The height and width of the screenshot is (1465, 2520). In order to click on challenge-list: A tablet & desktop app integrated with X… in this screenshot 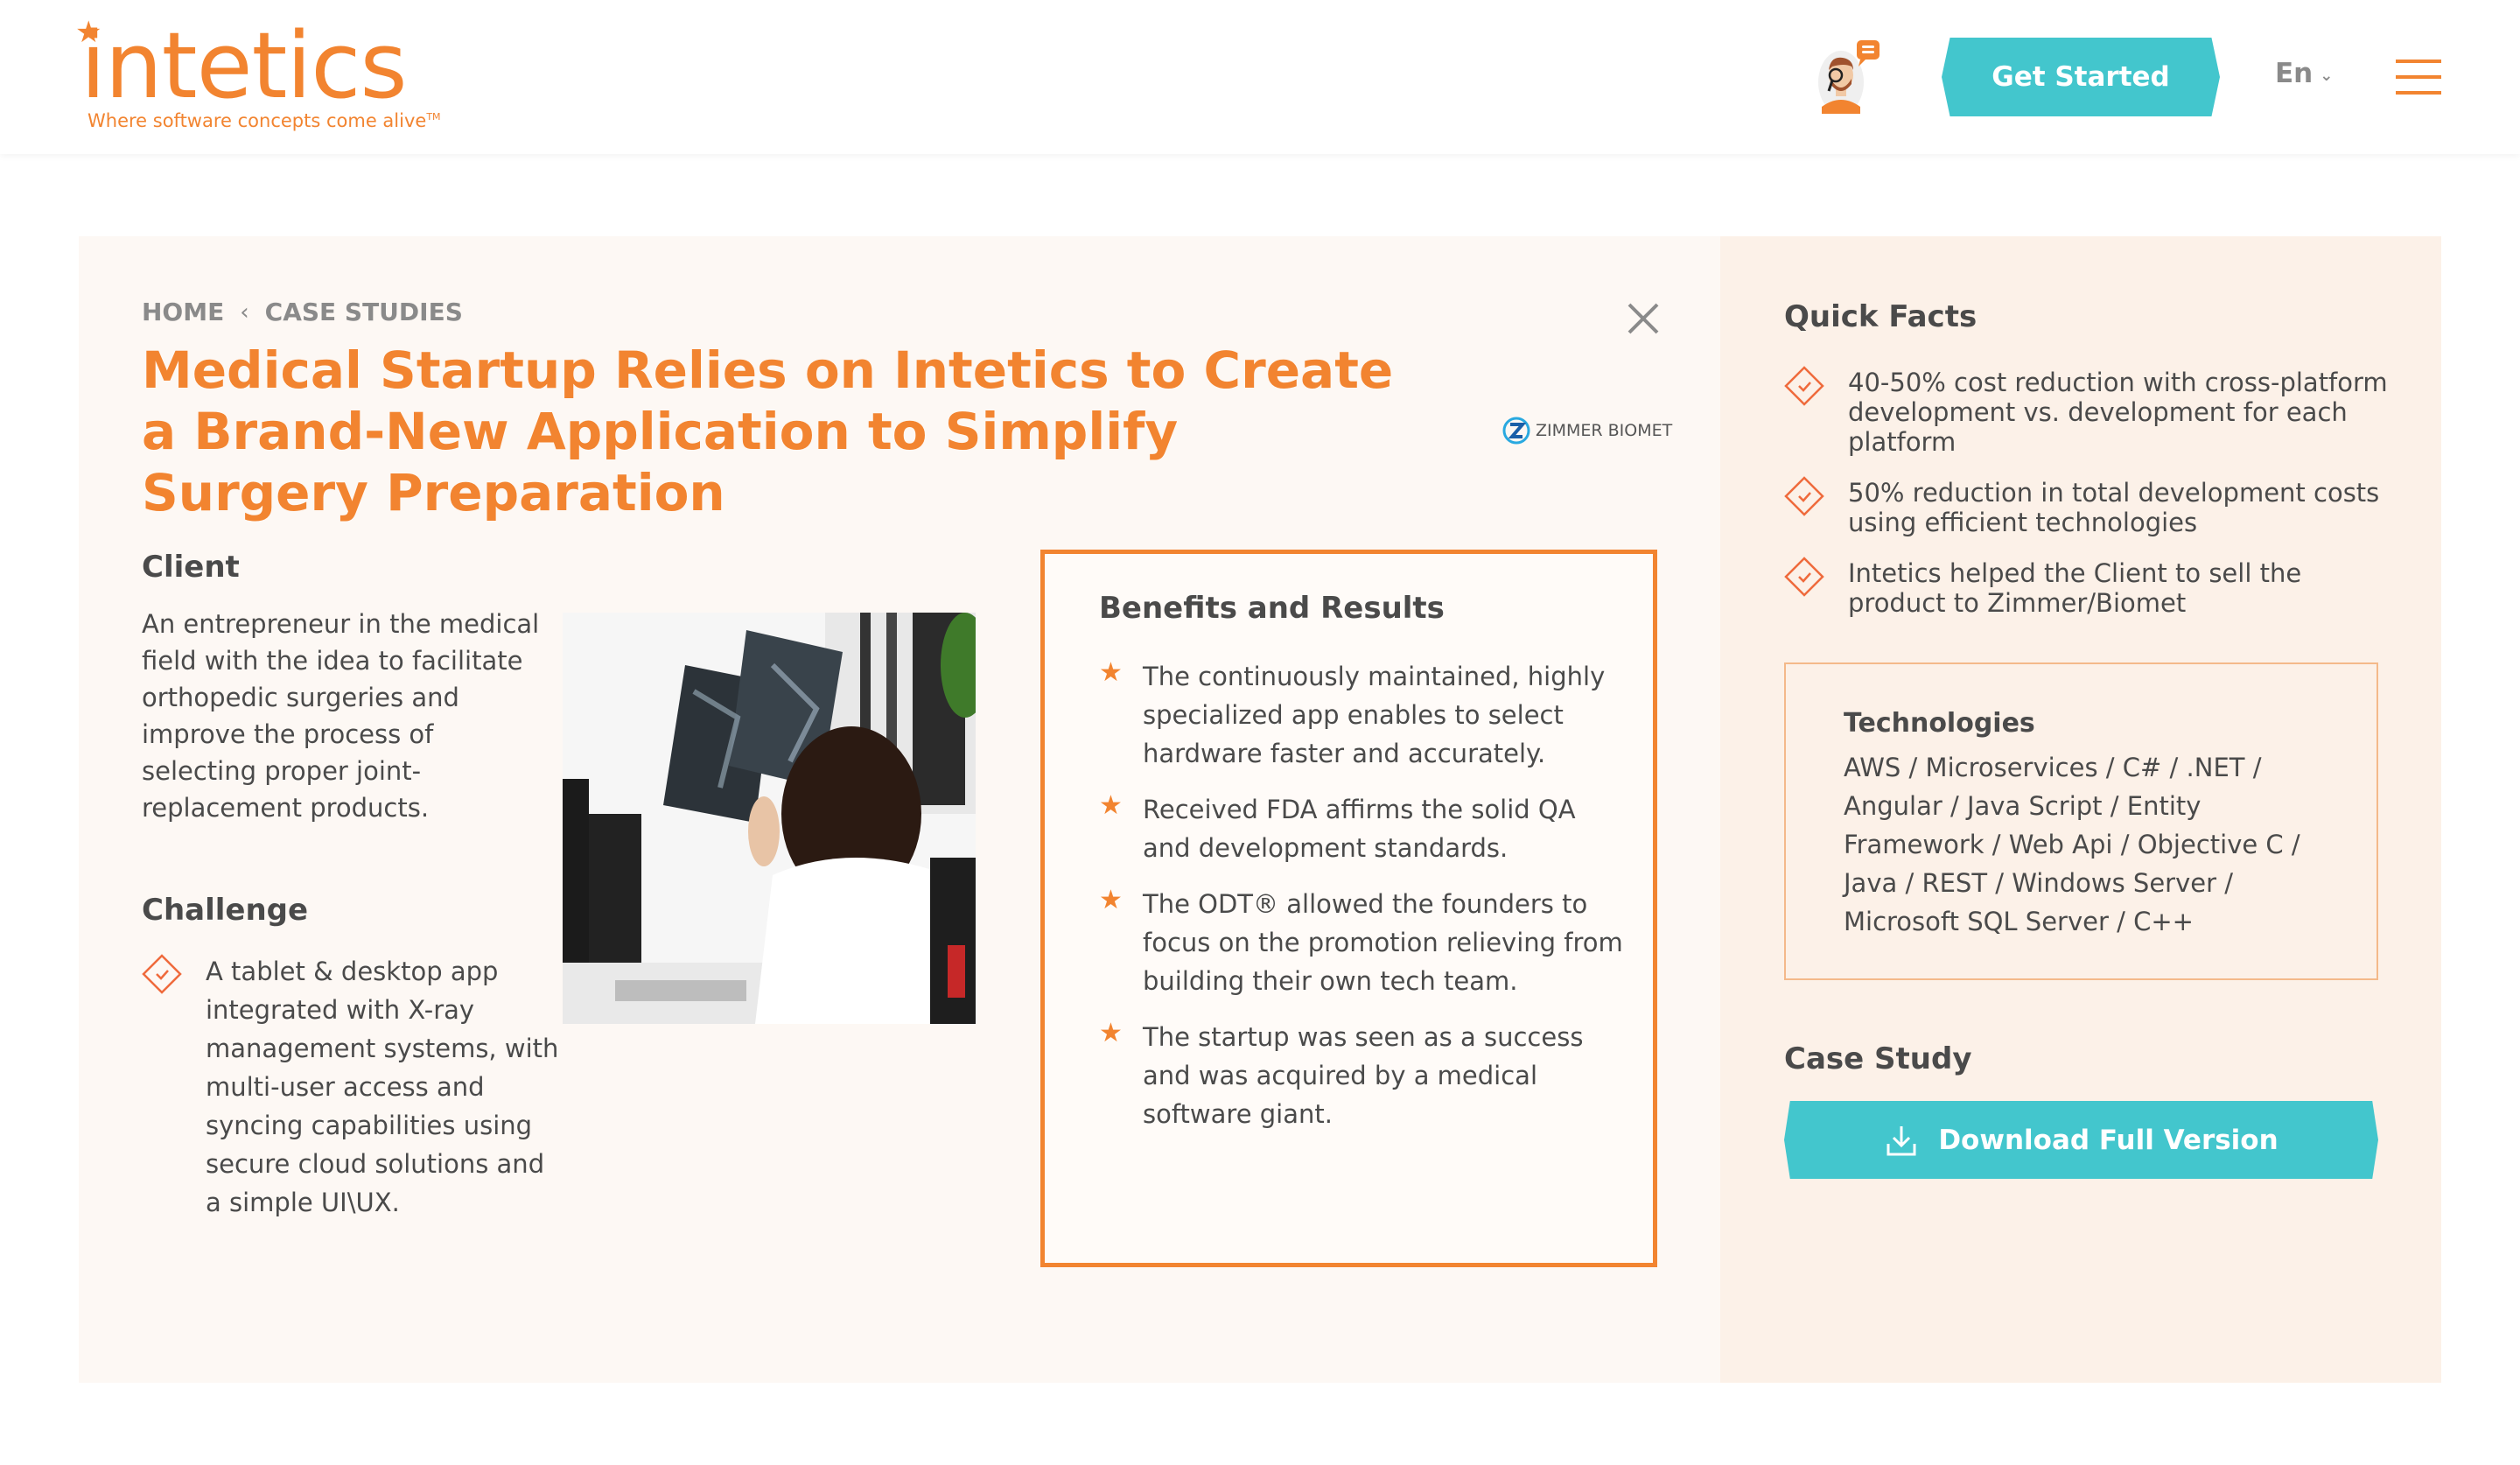, I will do `click(352, 1087)`.